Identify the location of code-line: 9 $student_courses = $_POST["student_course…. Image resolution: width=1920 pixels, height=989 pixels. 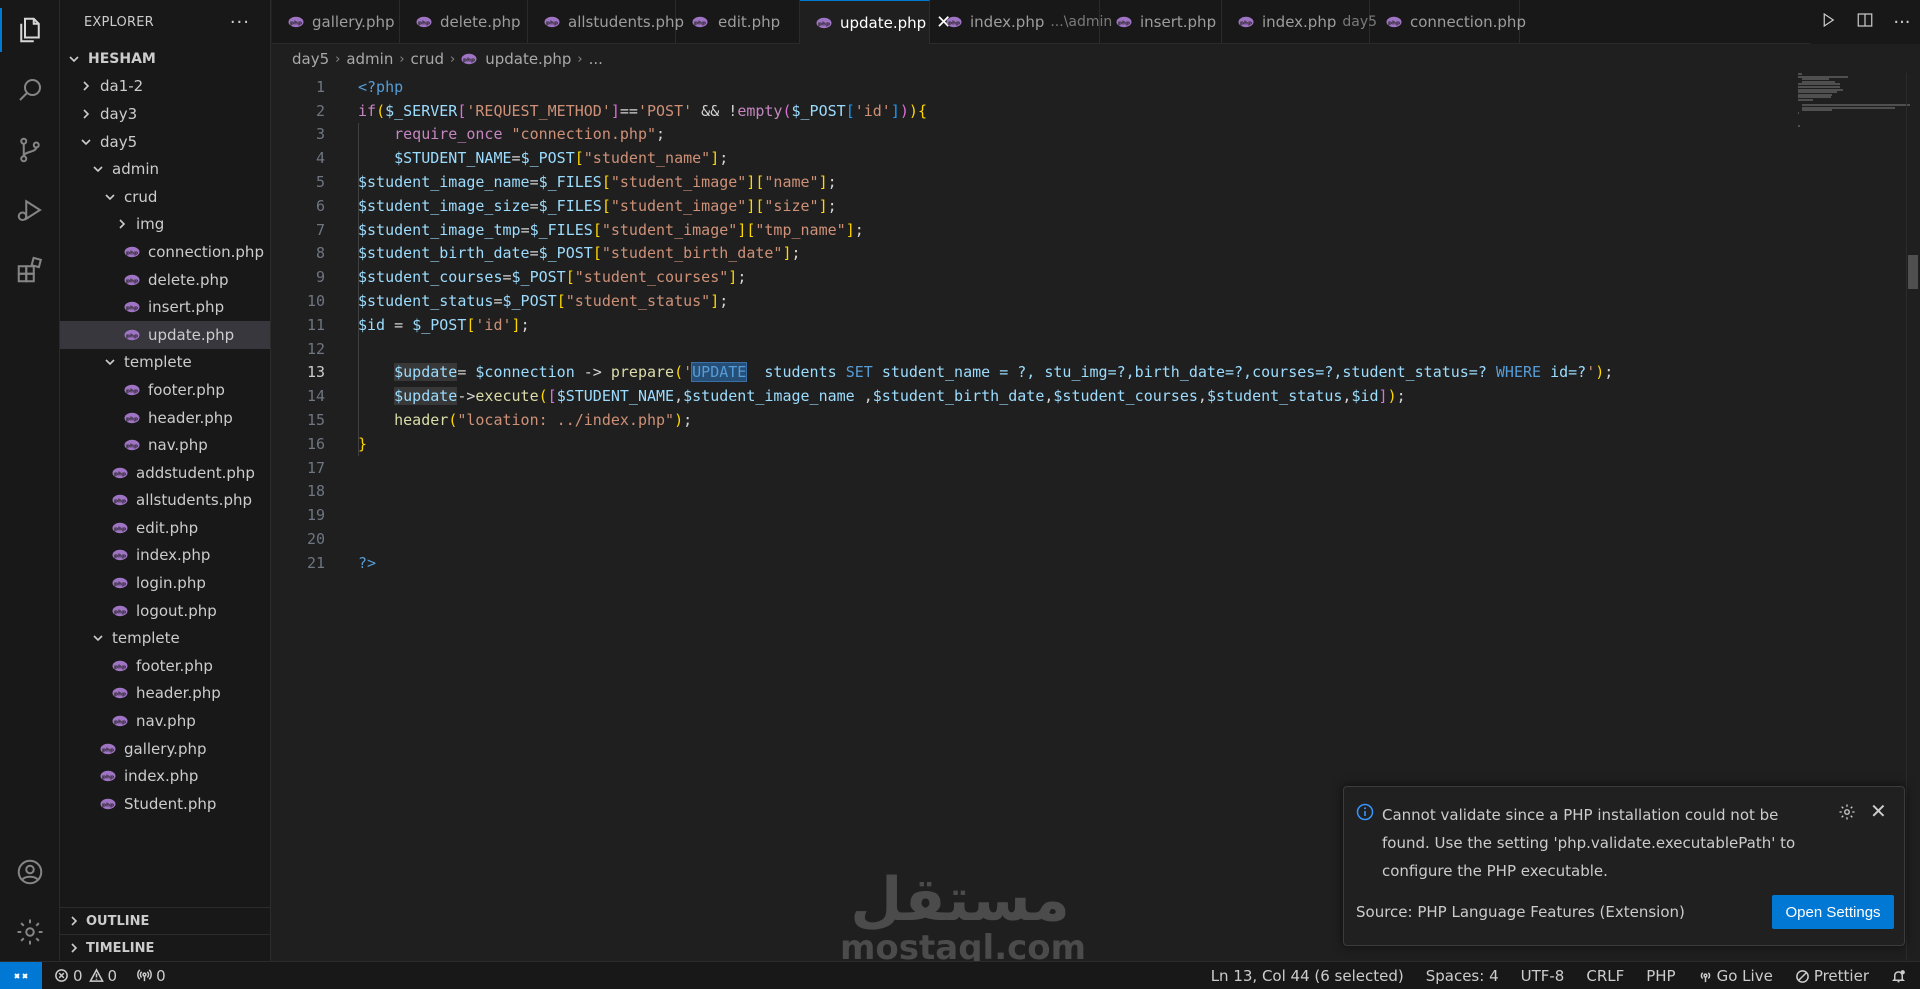
(1022, 277).